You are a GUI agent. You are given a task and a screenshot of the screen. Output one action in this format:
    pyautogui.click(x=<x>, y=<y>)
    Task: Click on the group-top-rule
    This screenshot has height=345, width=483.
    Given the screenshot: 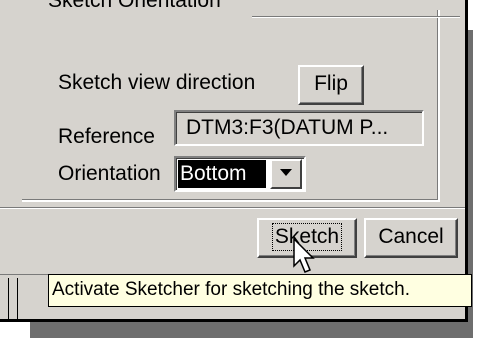 What is the action you would take?
    pyautogui.click(x=356, y=17)
    